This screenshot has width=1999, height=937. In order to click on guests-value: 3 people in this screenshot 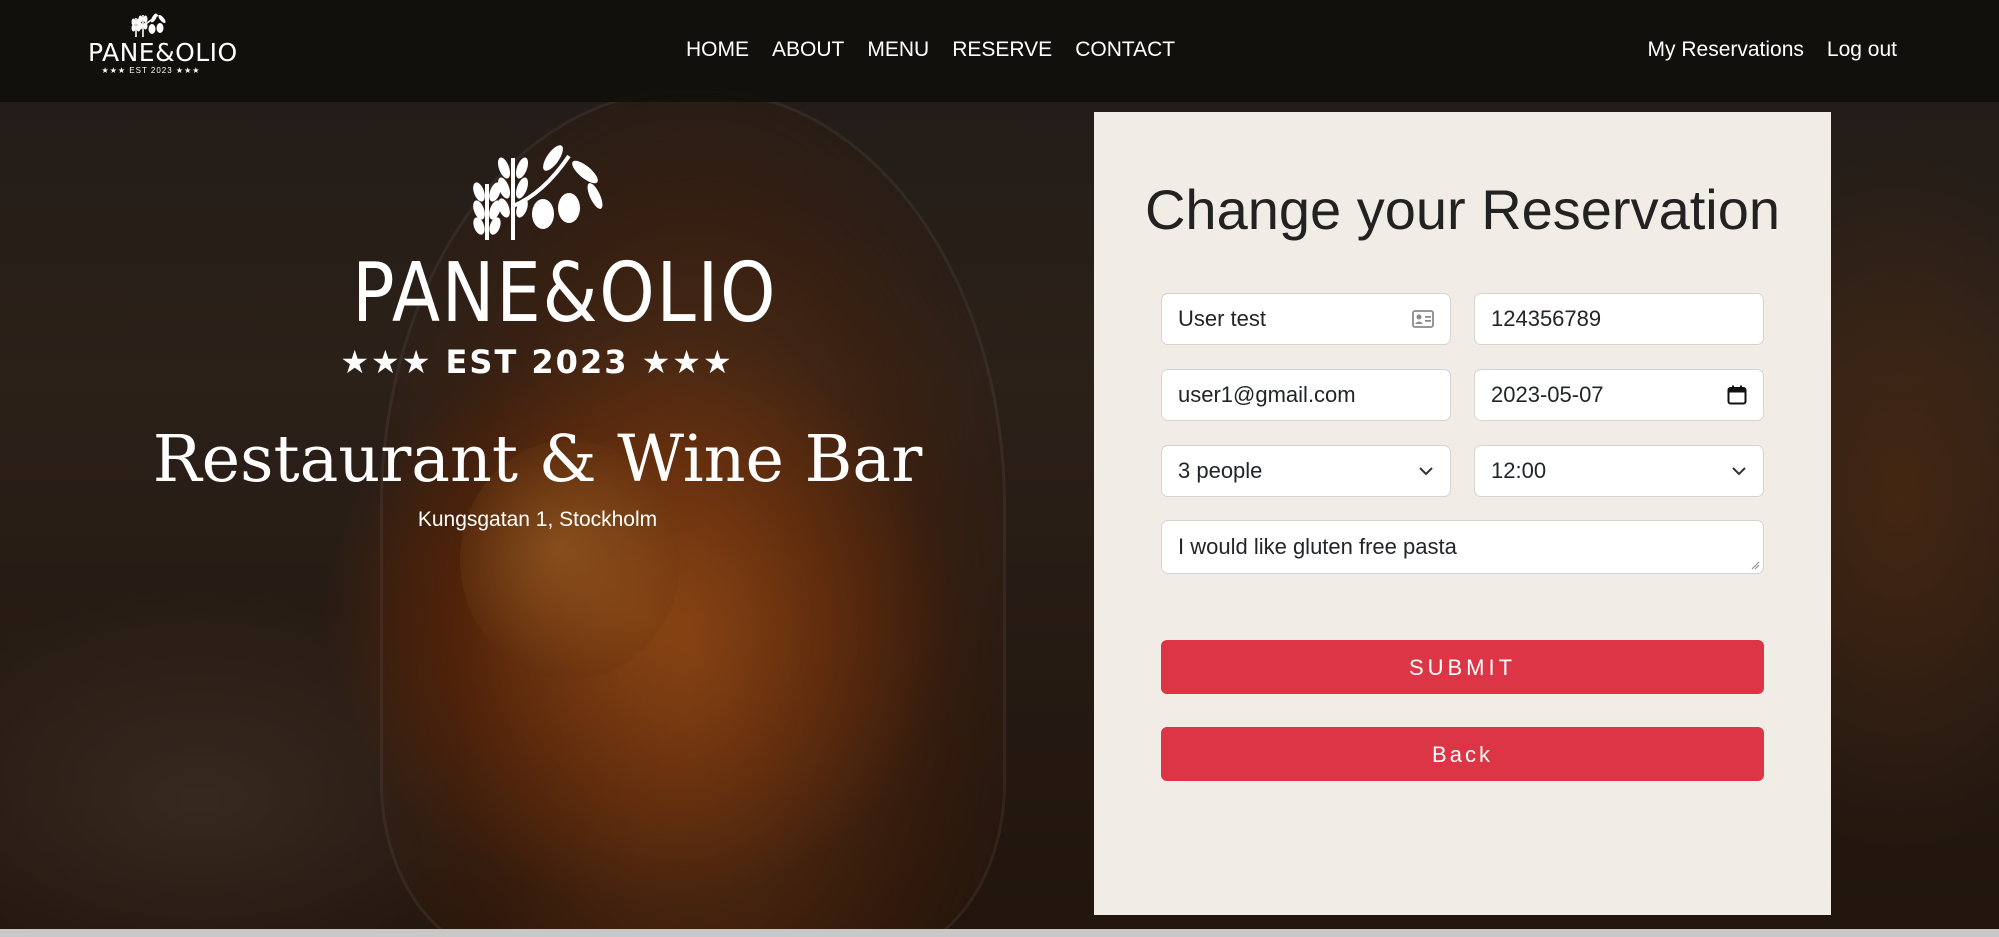, I will do `click(1220, 470)`.